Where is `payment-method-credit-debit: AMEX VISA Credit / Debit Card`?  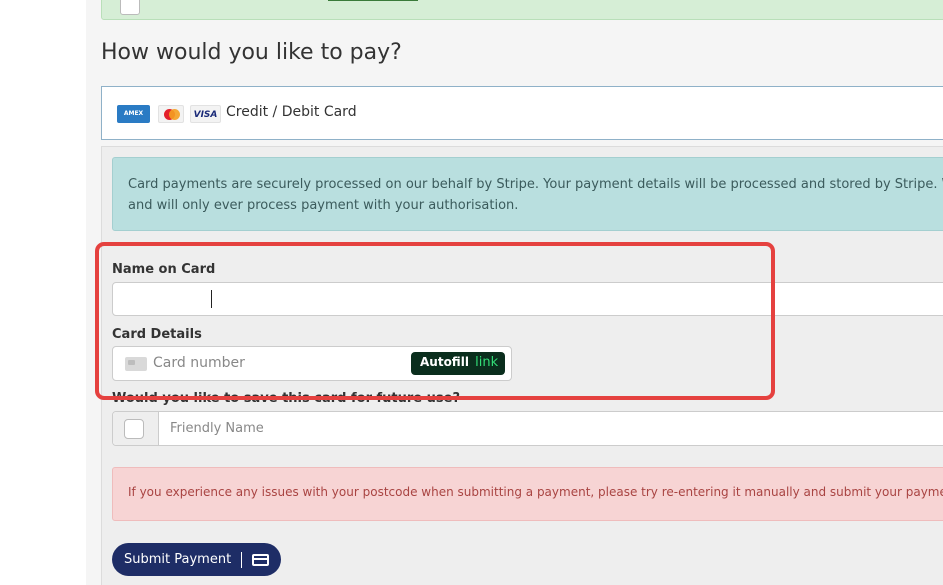 payment-method-credit-debit: AMEX VISA Credit / Debit Card is located at coordinates (522, 113).